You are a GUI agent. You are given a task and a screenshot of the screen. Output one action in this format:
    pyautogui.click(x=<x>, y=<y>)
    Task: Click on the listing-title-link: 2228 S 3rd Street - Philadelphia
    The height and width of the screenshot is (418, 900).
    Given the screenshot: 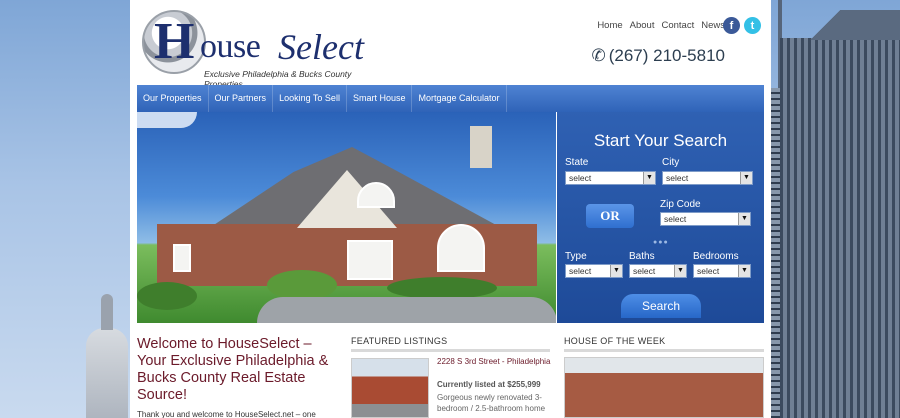 What is the action you would take?
    pyautogui.click(x=494, y=362)
    